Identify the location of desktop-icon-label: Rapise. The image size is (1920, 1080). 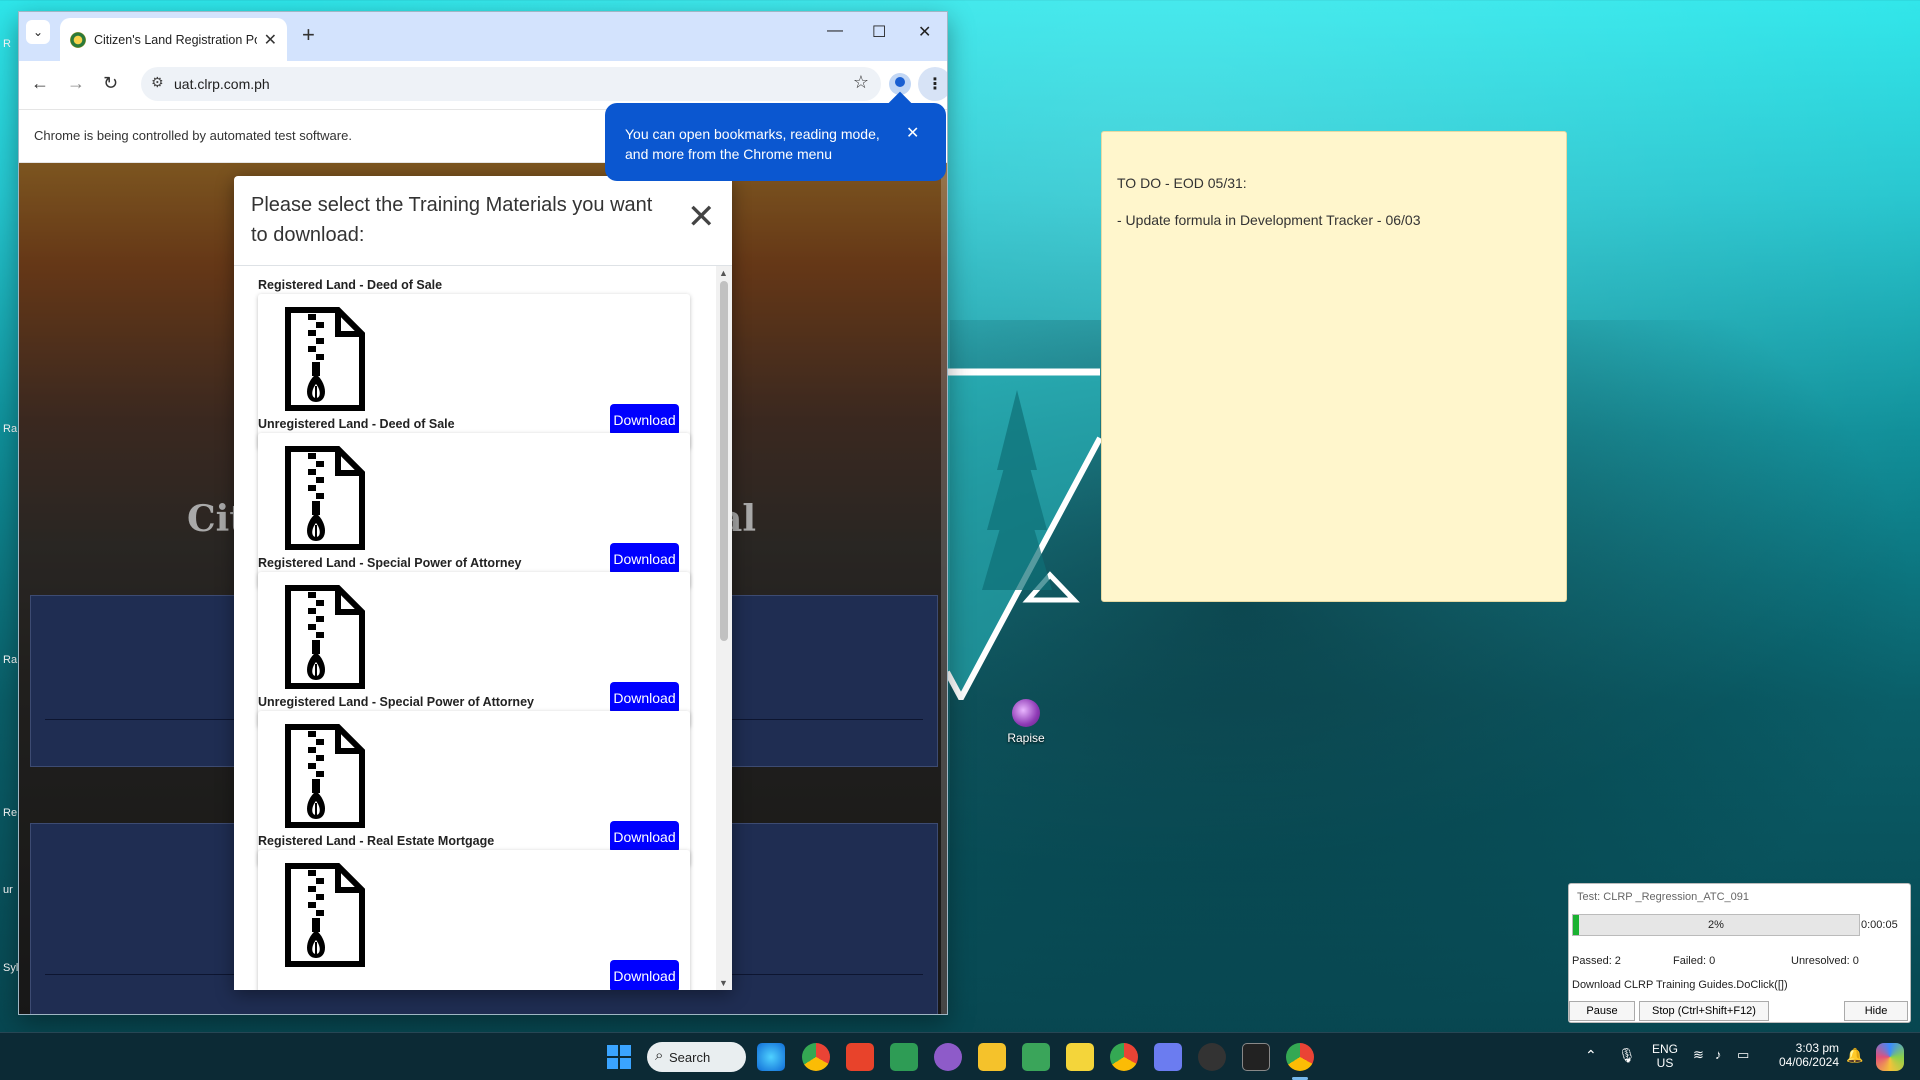
(1026, 738).